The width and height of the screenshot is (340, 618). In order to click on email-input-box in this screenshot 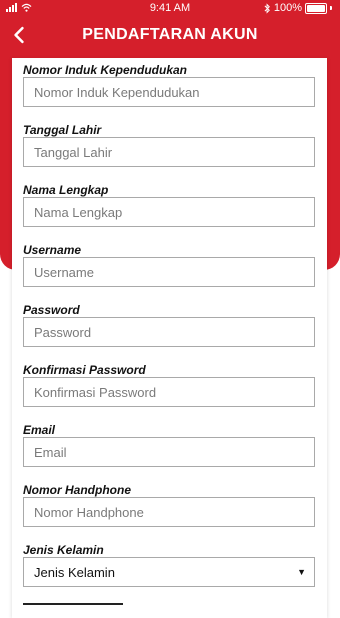, I will do `click(169, 452)`.